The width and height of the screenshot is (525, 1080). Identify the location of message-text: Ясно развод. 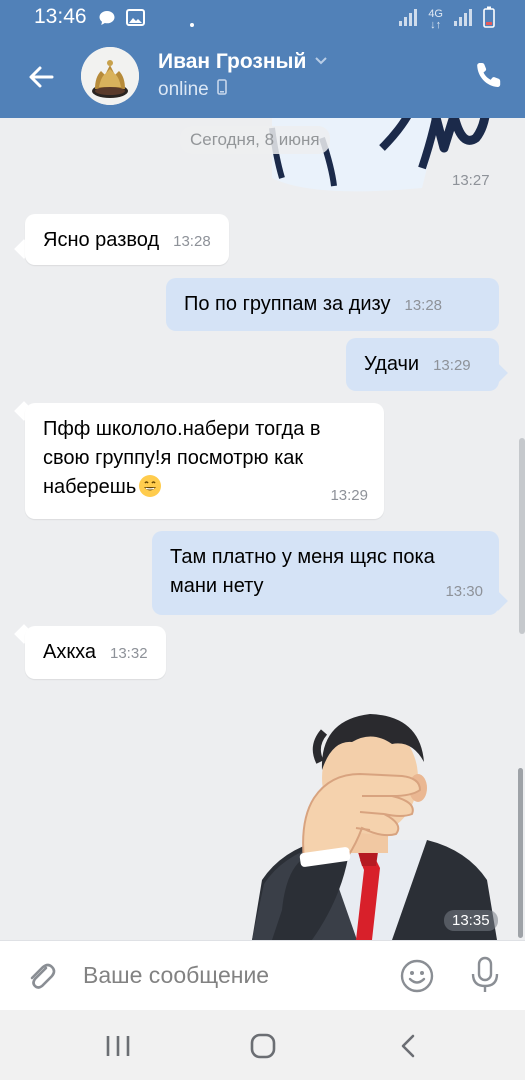
(101, 240).